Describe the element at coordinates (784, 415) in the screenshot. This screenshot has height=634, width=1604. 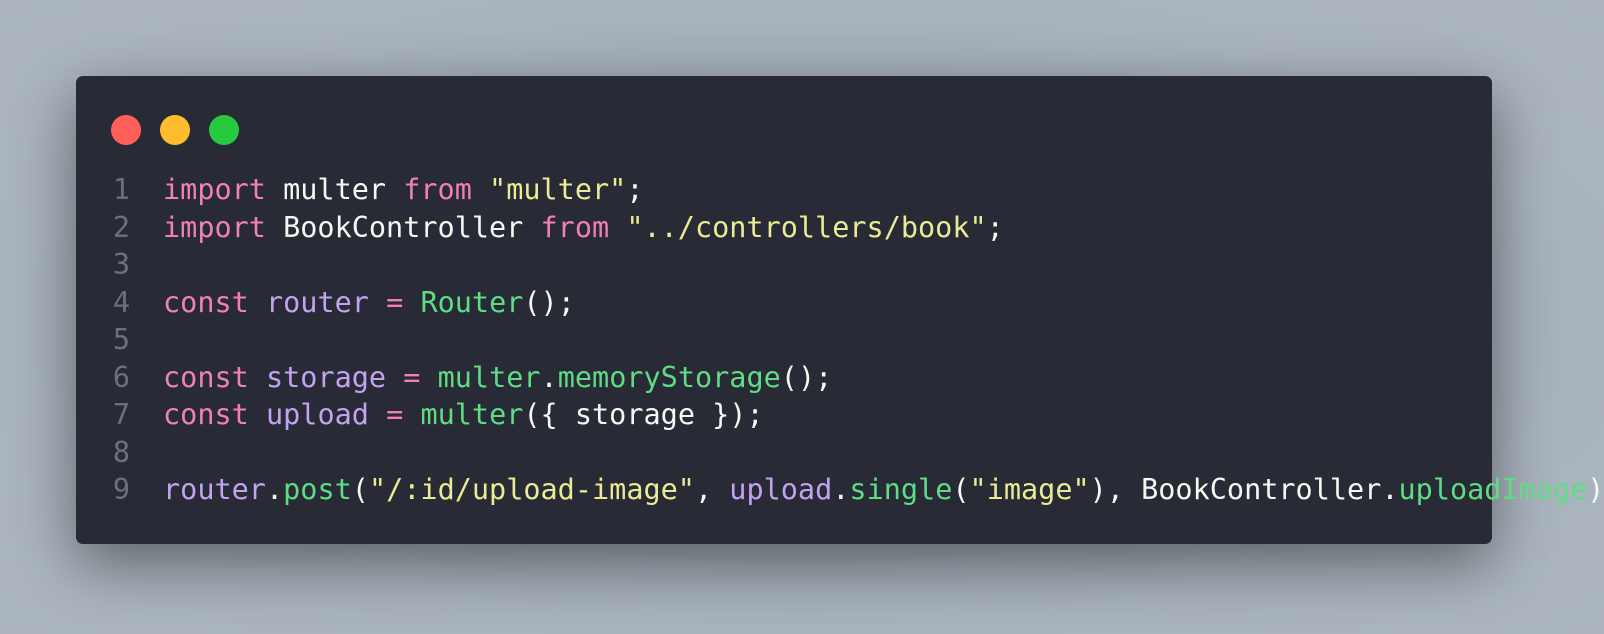
I see `code-line: 7 const upload = multer({ storage });` at that location.